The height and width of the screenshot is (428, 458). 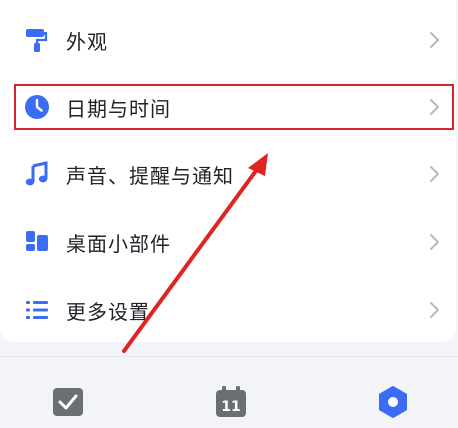 I want to click on tab-tasks, so click(x=68, y=402).